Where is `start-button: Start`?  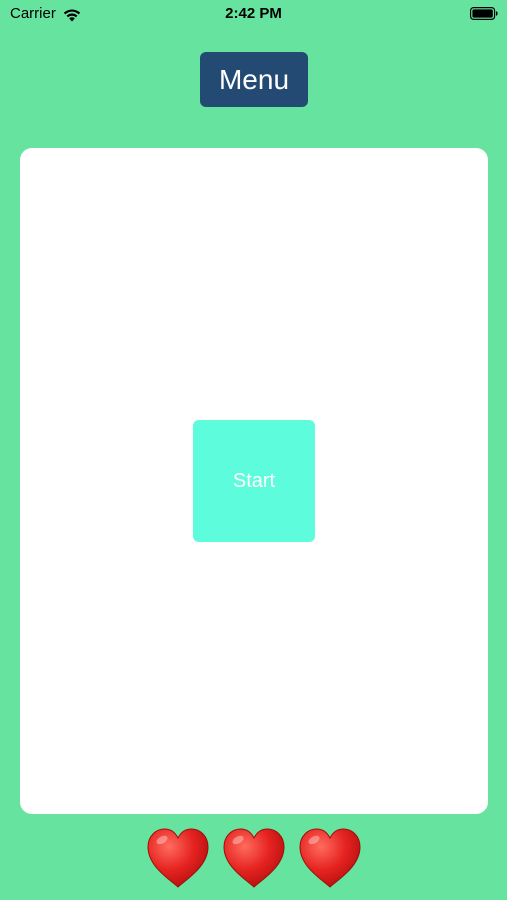 start-button: Start is located at coordinates (254, 481).